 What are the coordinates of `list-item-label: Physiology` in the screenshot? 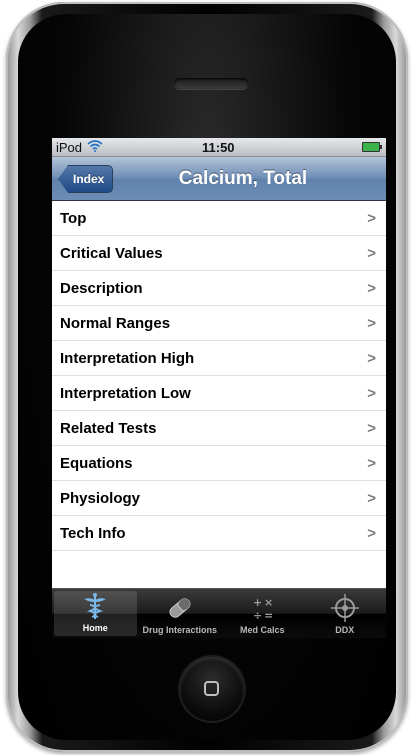 It's located at (100, 498).